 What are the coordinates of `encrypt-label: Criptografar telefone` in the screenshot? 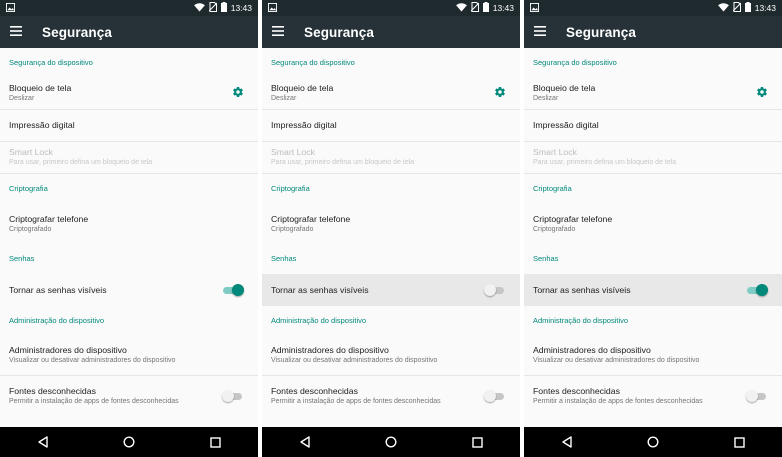 It's located at (49, 218).